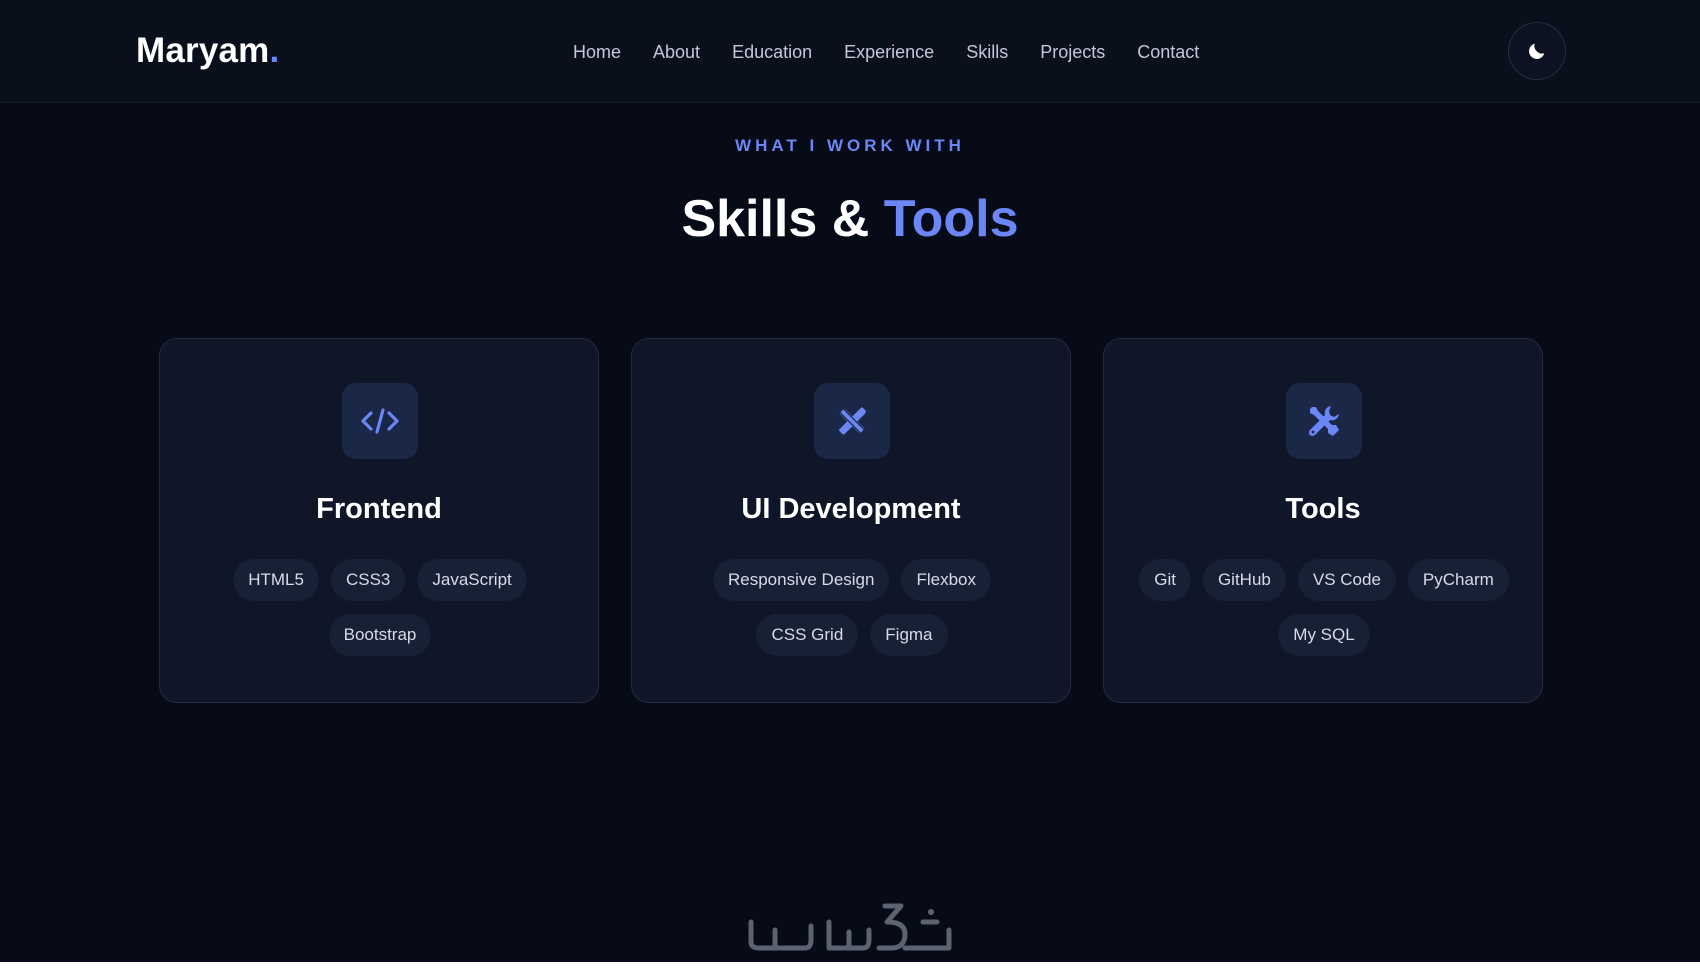  Describe the element at coordinates (851, 509) in the screenshot. I see `card-title: UI Development` at that location.